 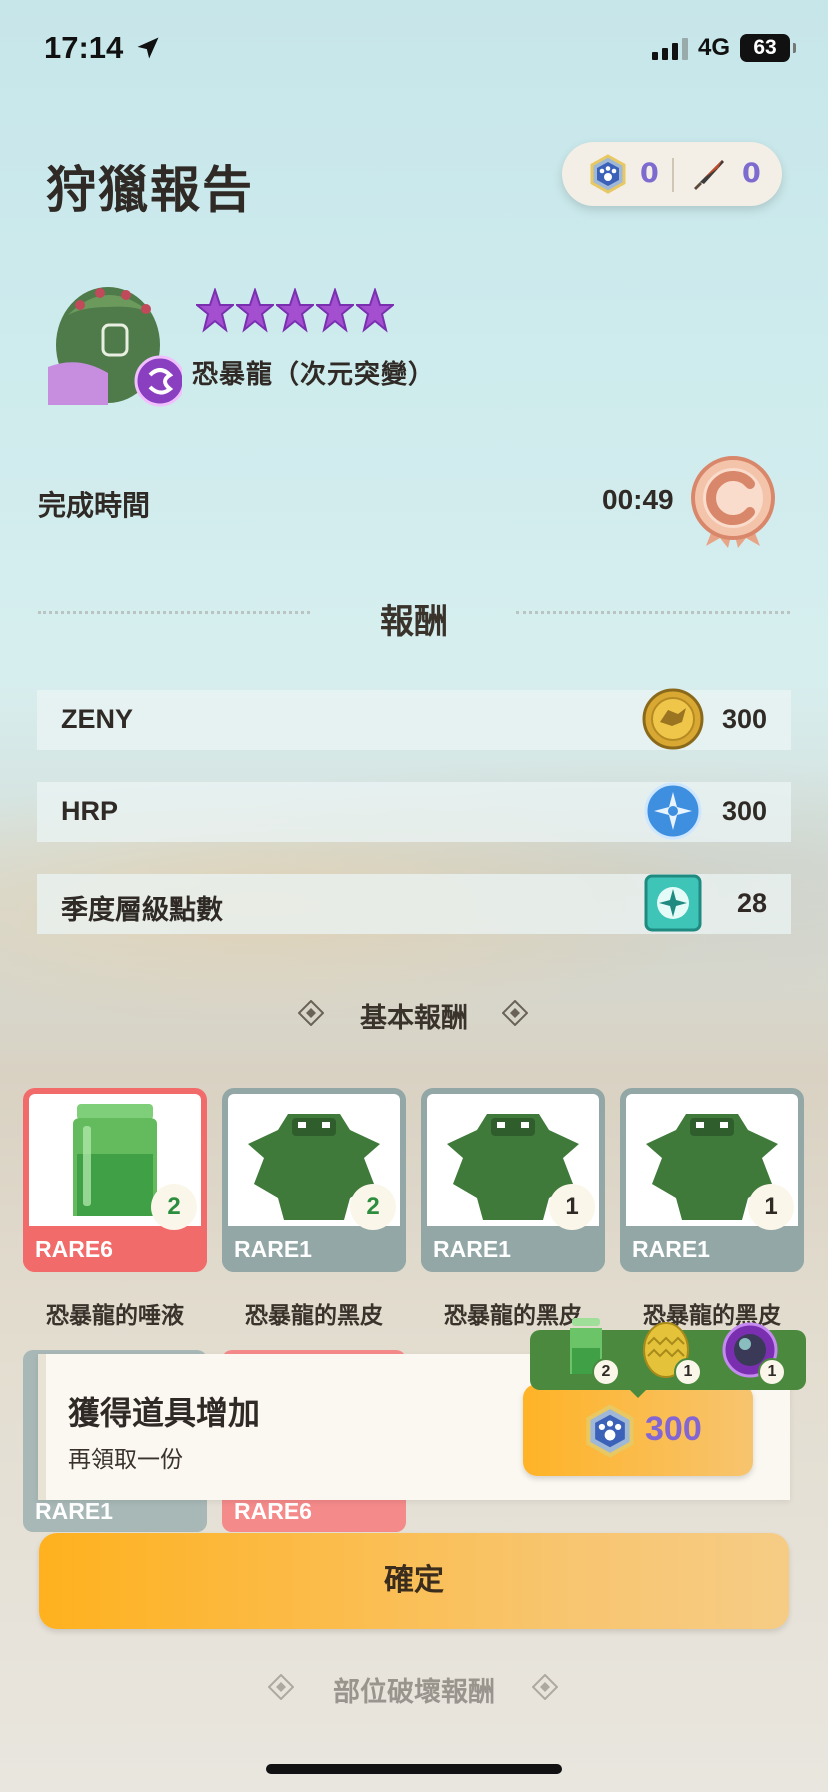 I want to click on season-tier-icon, so click(x=673, y=903).